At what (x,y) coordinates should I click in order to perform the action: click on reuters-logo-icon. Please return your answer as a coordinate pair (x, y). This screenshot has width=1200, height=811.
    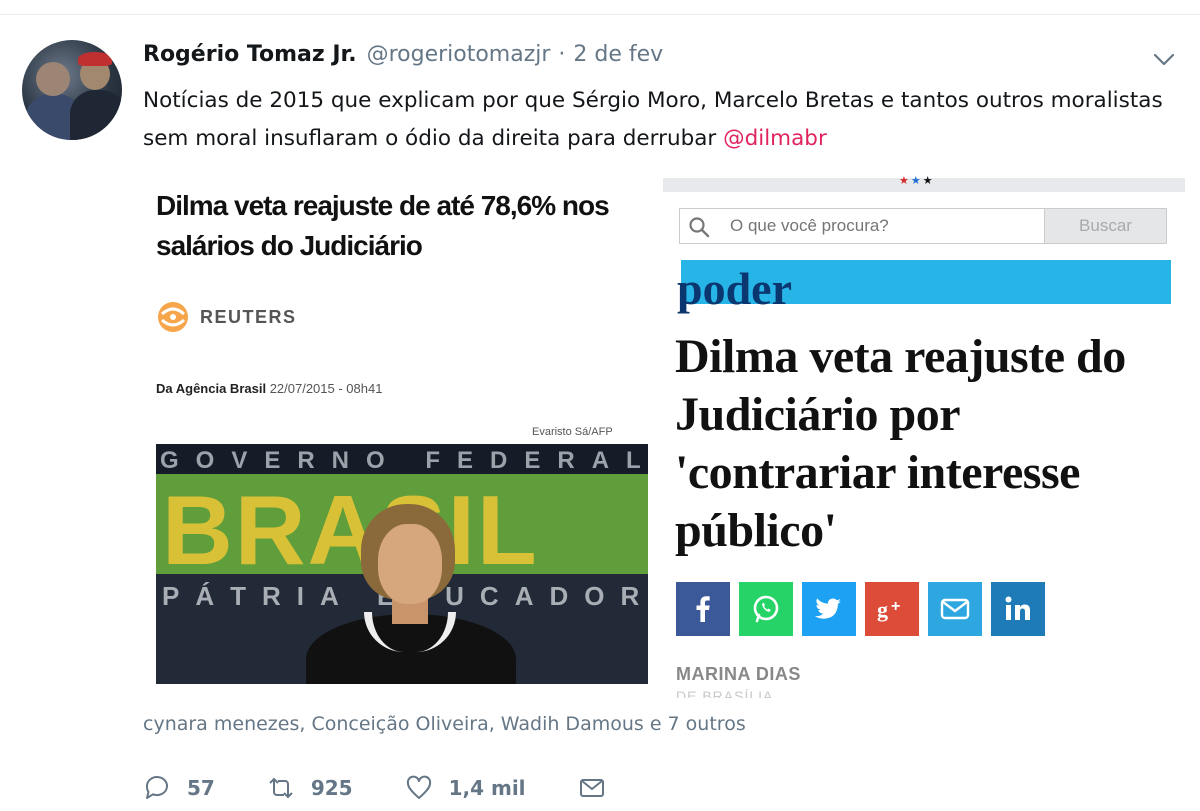
    Looking at the image, I should click on (173, 317).